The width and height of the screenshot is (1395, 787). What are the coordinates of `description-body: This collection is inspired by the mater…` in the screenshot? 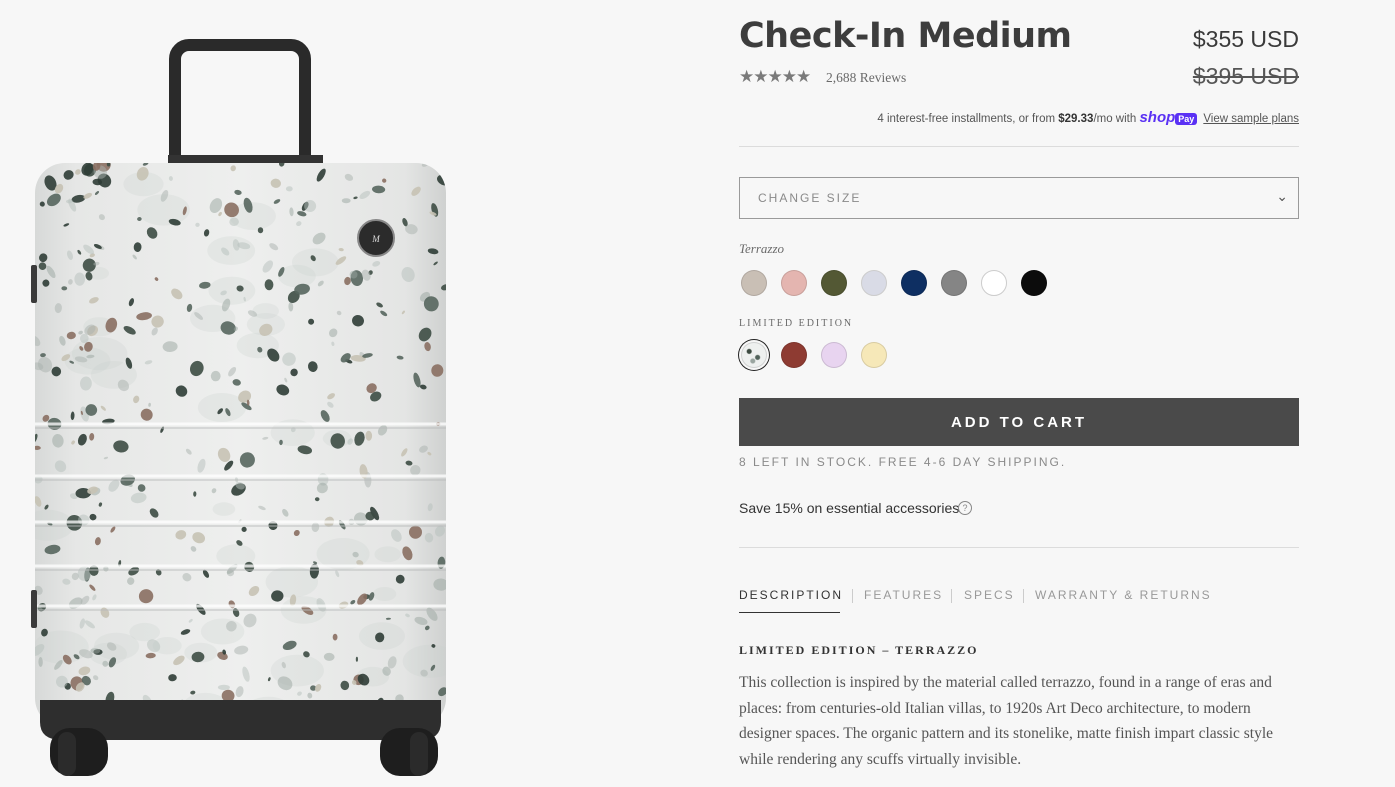 It's located at (1006, 721).